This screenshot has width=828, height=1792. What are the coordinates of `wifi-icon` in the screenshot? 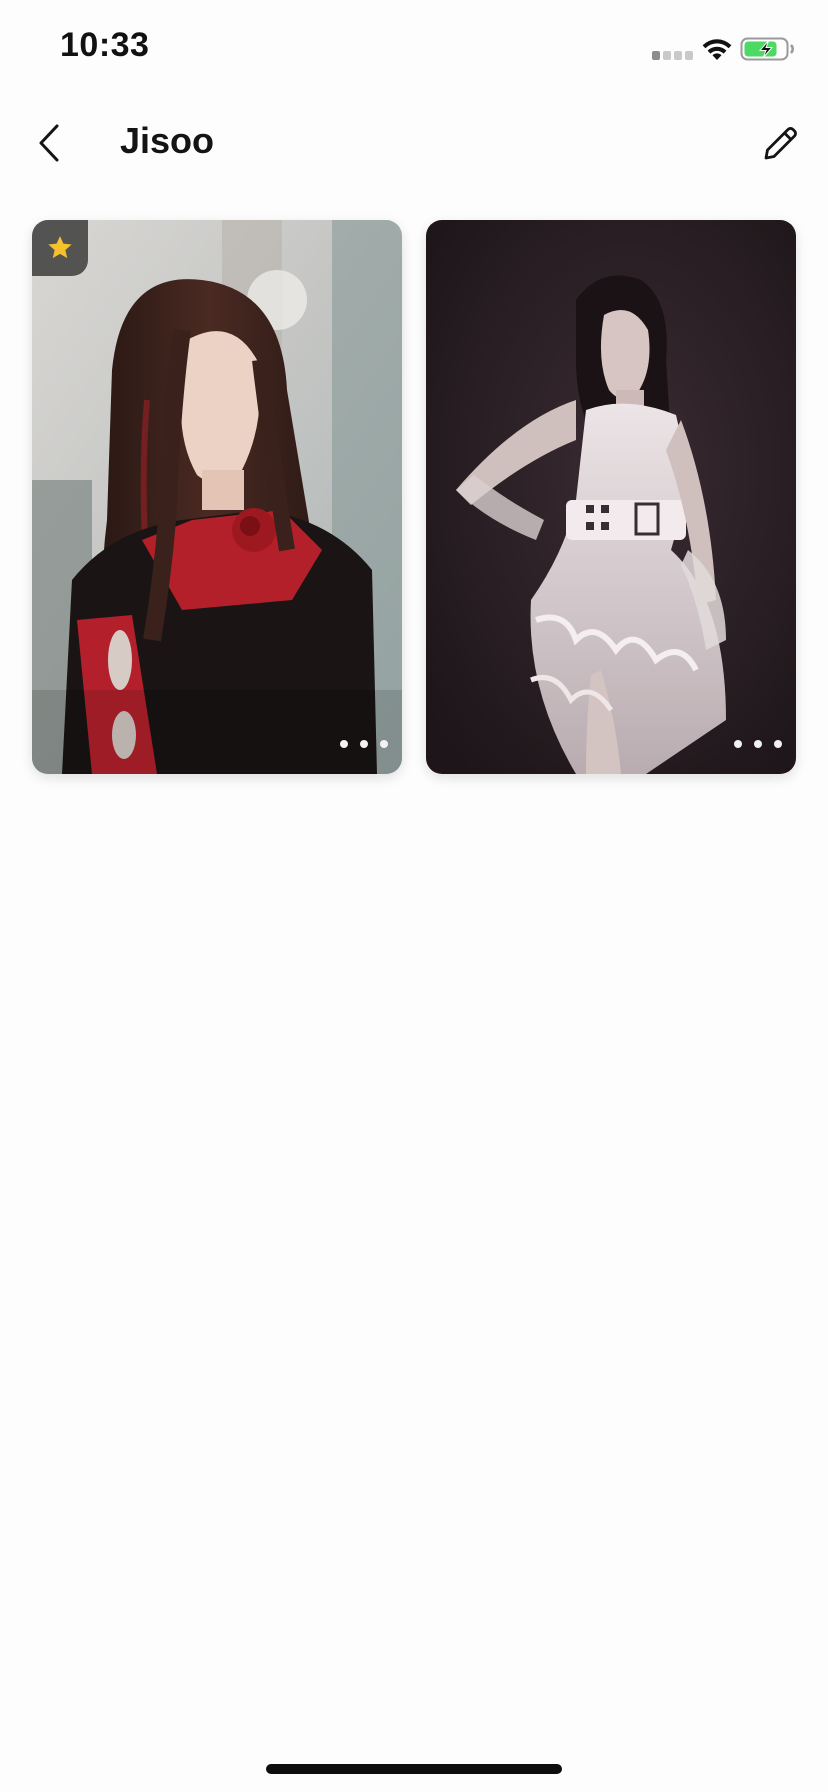 It's located at (717, 49).